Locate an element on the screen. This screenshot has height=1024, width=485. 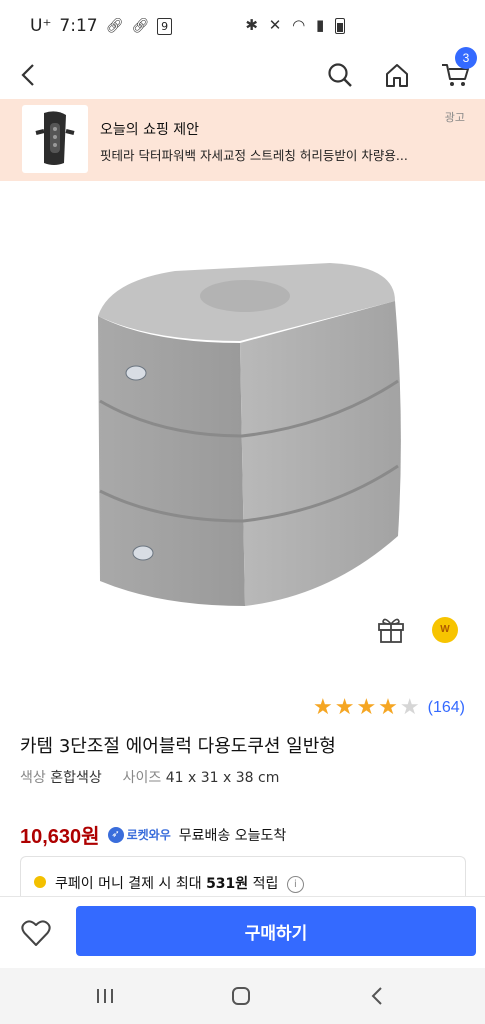
size-label: 사이즈 is located at coordinates (142, 778).